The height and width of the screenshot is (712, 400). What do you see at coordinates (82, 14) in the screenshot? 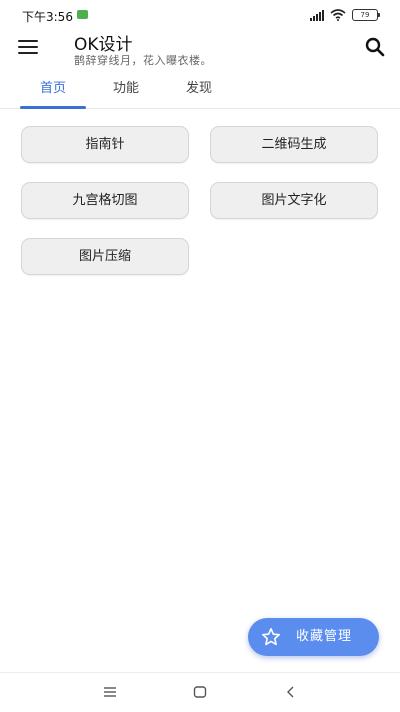
I see `notification-icon` at bounding box center [82, 14].